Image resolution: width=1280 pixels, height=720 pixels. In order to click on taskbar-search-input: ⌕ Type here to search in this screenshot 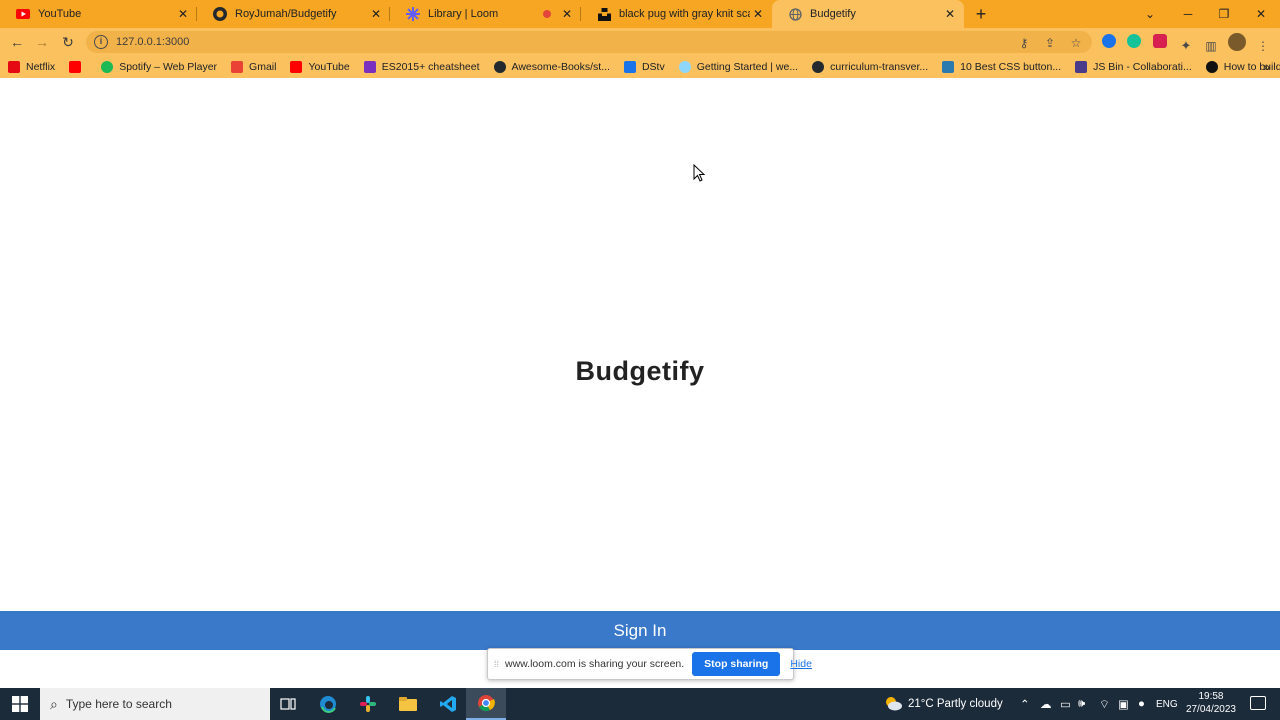, I will do `click(155, 704)`.